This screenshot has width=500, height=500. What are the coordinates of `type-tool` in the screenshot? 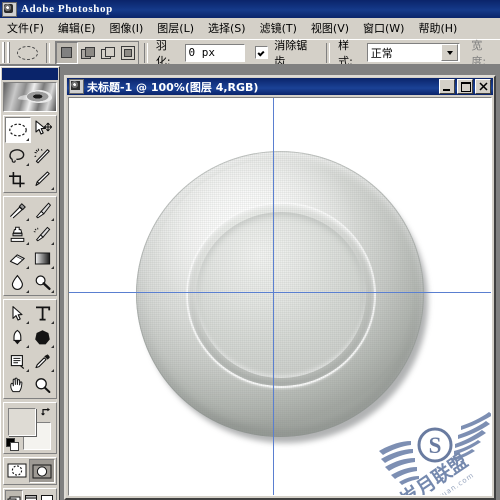 It's located at (42, 313).